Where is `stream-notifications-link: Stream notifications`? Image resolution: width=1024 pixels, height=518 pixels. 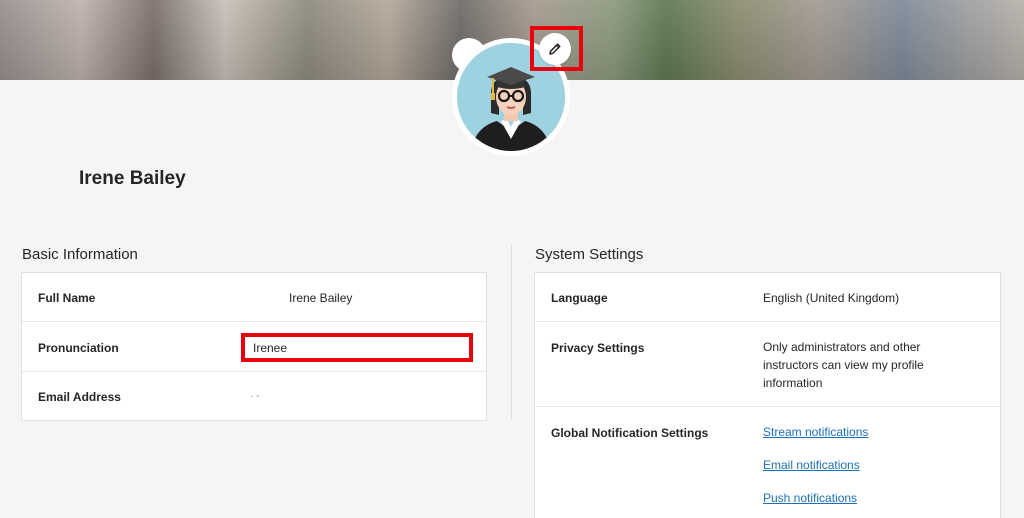 stream-notifications-link: Stream notifications is located at coordinates (815, 432).